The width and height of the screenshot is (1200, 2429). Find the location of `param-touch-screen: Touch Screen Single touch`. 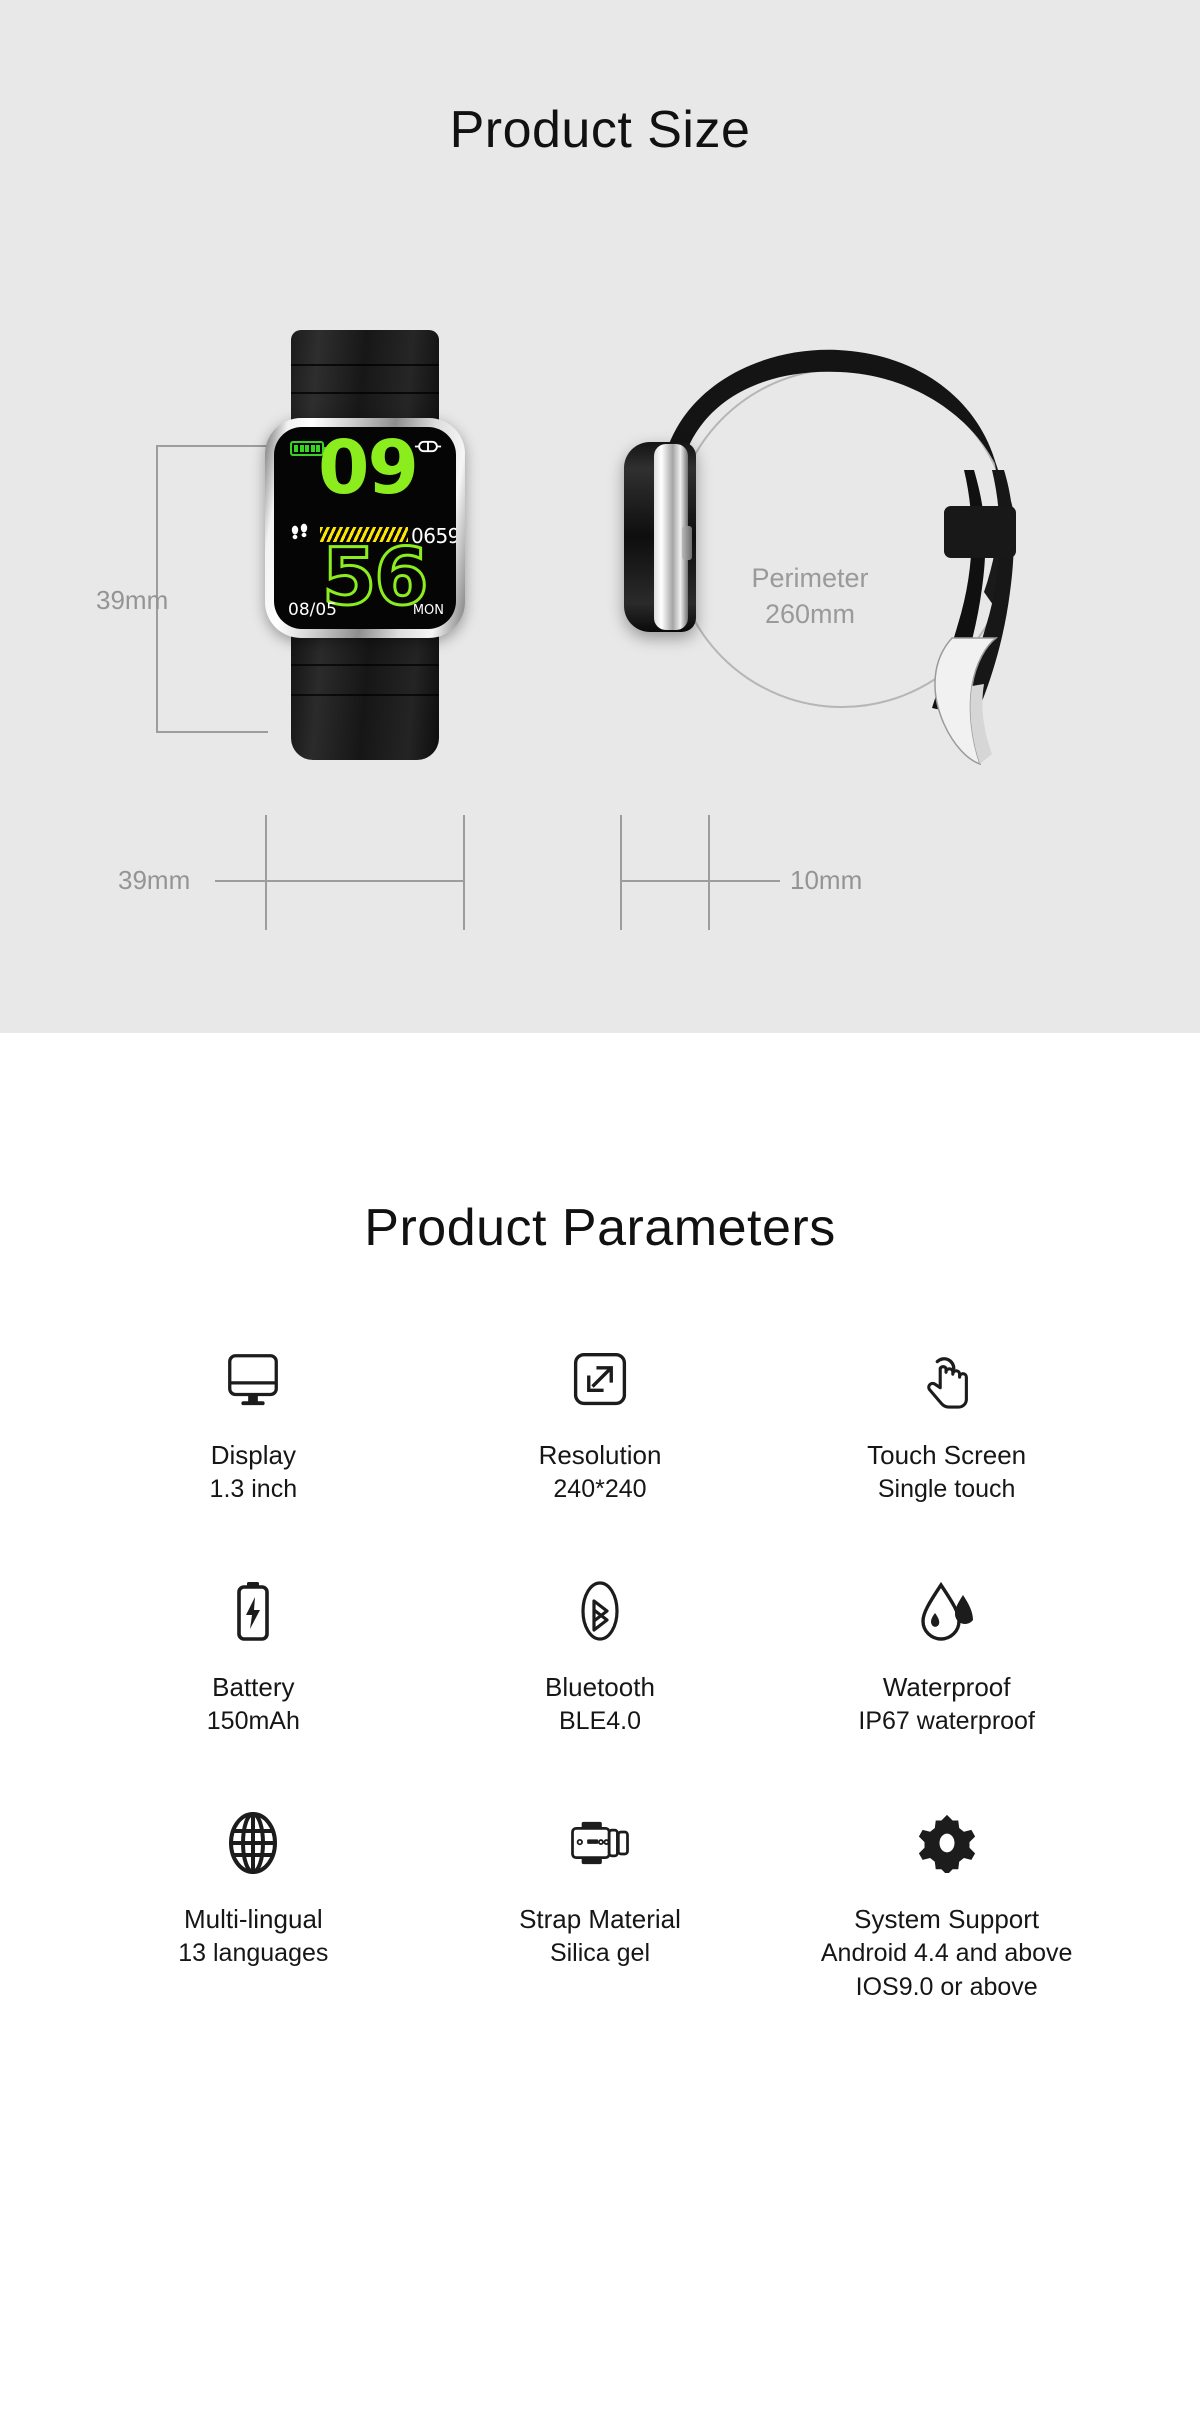

param-touch-screen: Touch Screen Single touch is located at coordinates (946, 1421).